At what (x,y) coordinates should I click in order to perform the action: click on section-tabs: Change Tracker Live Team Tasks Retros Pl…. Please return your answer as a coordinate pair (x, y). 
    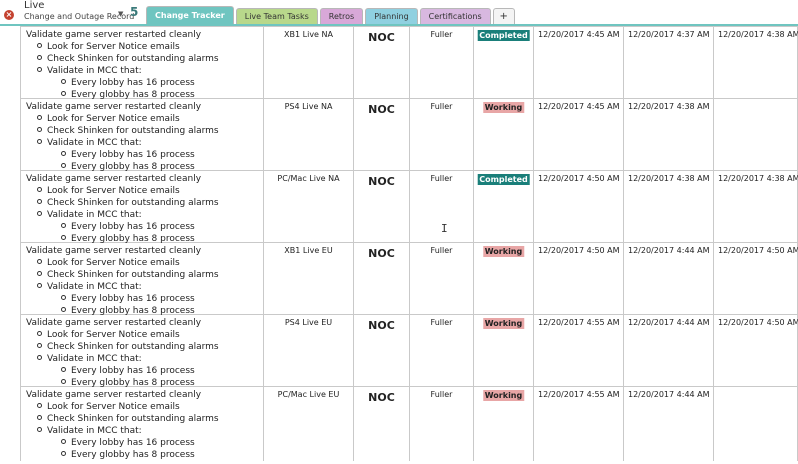
    Looking at the image, I should click on (331, 15).